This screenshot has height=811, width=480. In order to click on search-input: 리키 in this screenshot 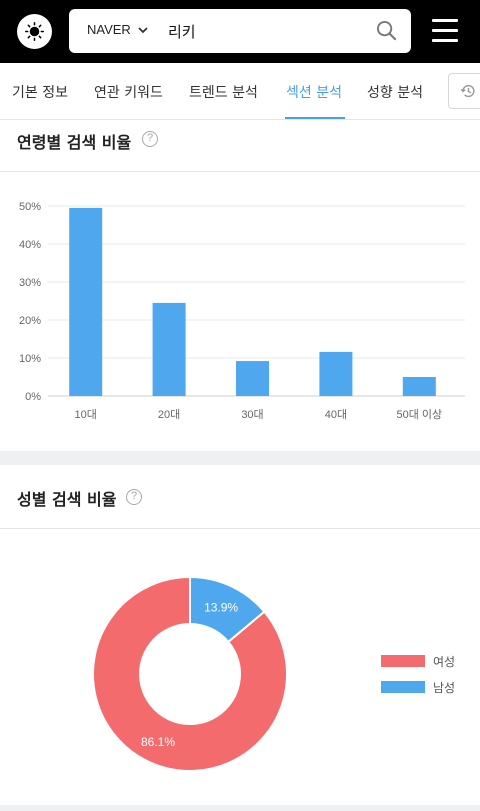, I will do `click(182, 31)`.